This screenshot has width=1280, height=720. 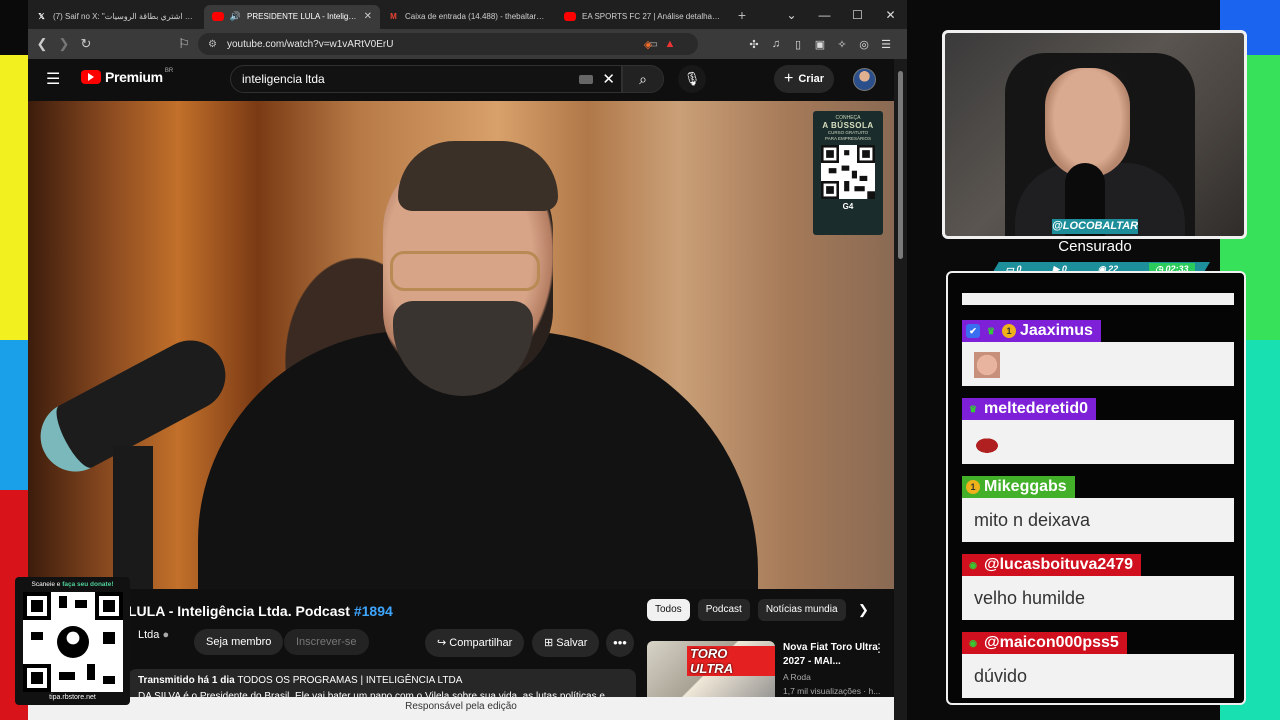 I want to click on youtube-icon, so click(x=218, y=16).